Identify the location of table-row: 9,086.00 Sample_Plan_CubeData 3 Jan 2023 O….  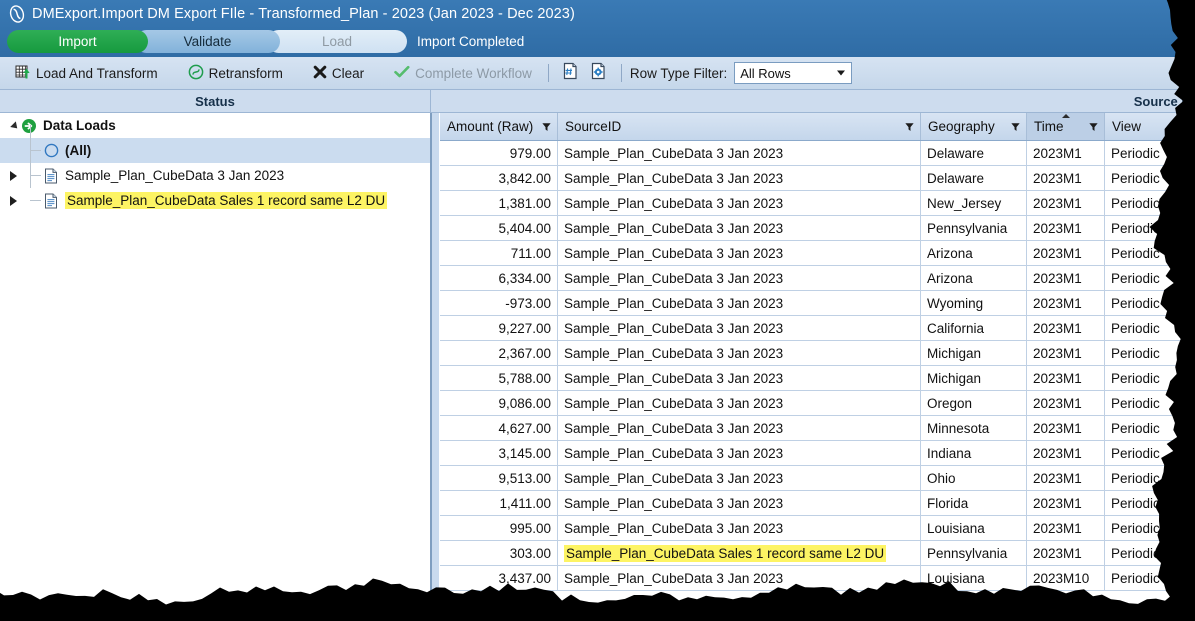
(817, 403).